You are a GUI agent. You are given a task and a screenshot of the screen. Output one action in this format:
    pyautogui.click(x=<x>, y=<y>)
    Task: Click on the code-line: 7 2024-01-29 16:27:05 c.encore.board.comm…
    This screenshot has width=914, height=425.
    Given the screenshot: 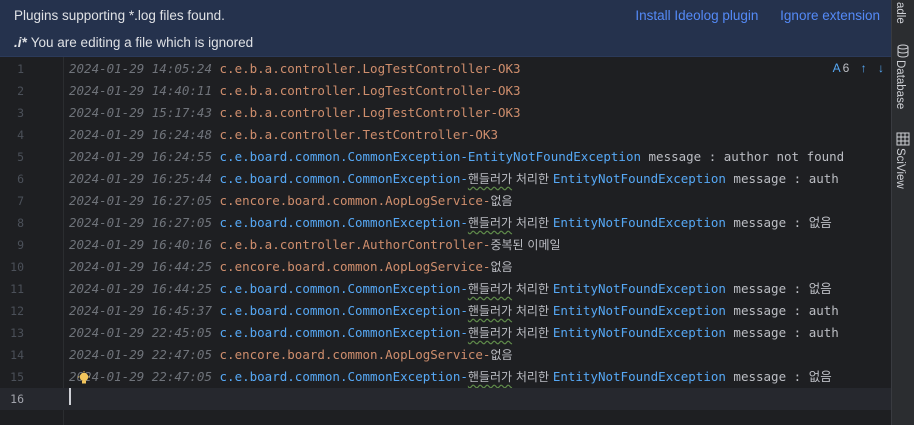 What is the action you would take?
    pyautogui.click(x=446, y=201)
    